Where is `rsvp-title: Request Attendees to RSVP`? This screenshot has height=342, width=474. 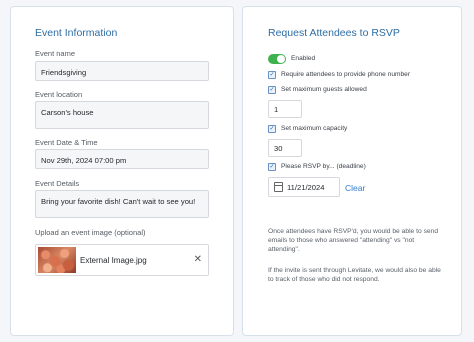 rsvp-title: Request Attendees to RSVP is located at coordinates (334, 33).